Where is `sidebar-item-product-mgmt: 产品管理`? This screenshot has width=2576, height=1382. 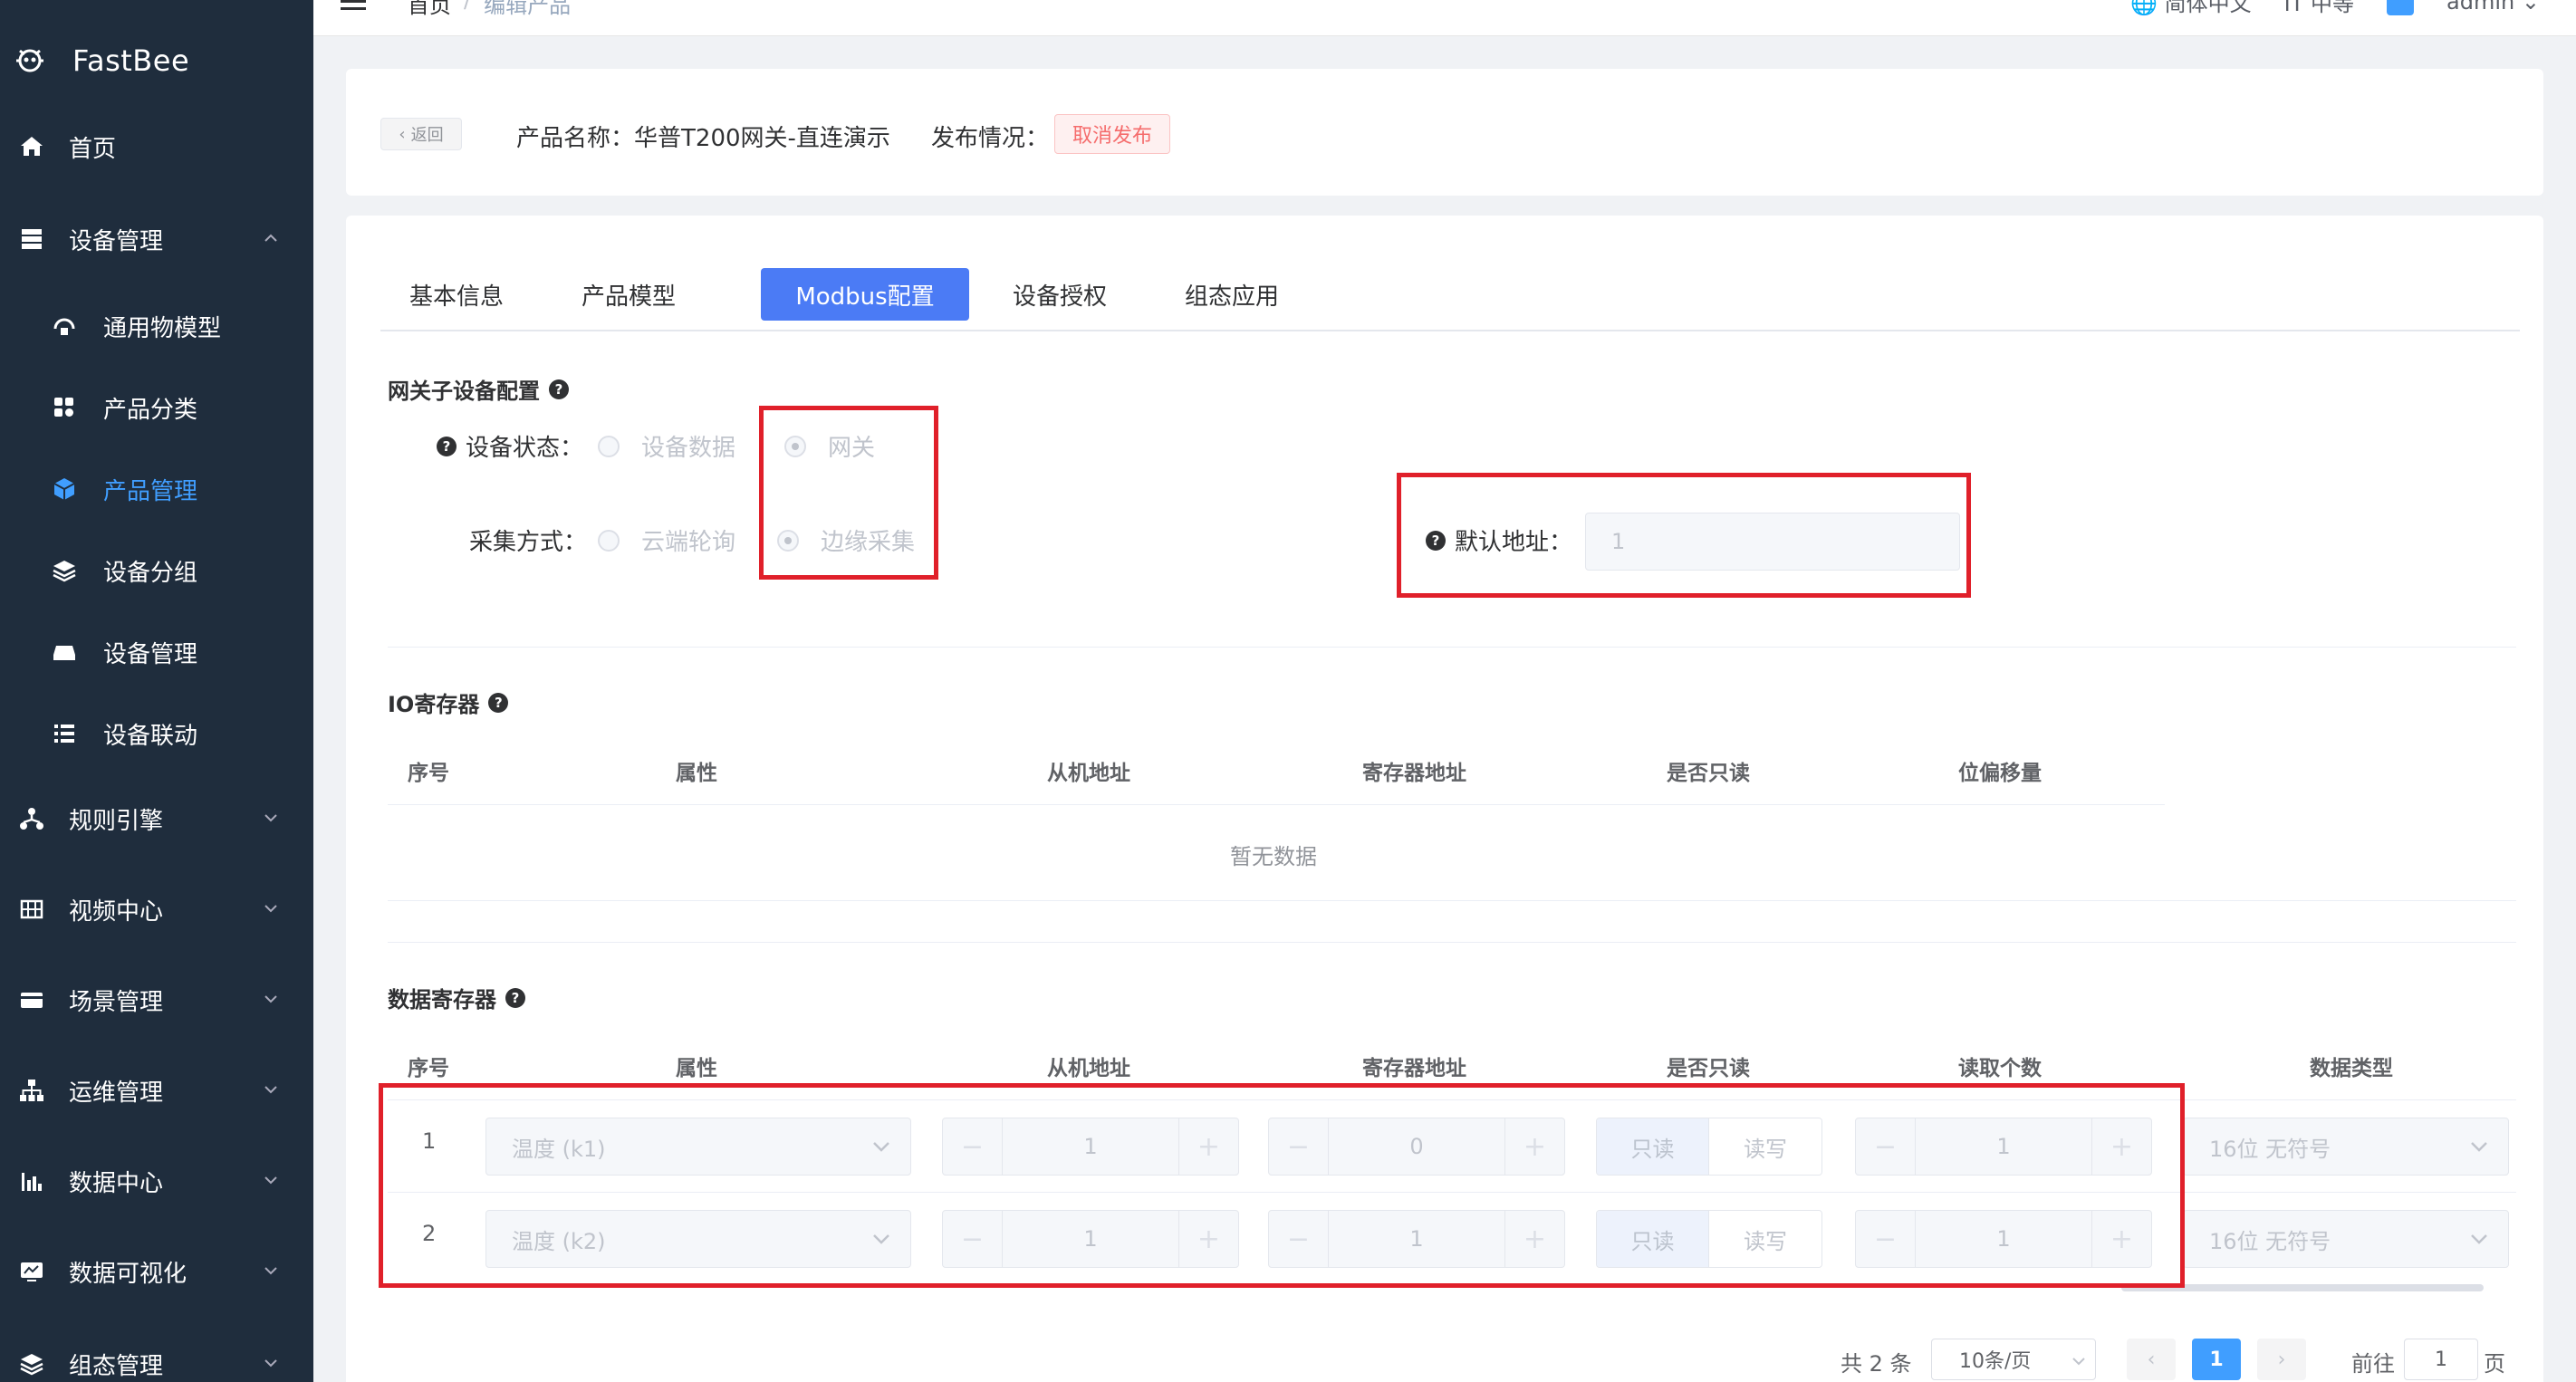
sidebar-item-product-mgmt: 产品管理 is located at coordinates (156, 489).